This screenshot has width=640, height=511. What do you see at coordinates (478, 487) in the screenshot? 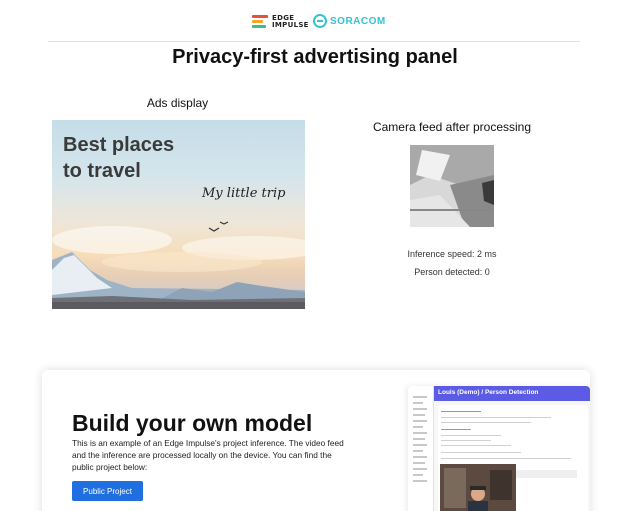
I see `screenshot-video-preview` at bounding box center [478, 487].